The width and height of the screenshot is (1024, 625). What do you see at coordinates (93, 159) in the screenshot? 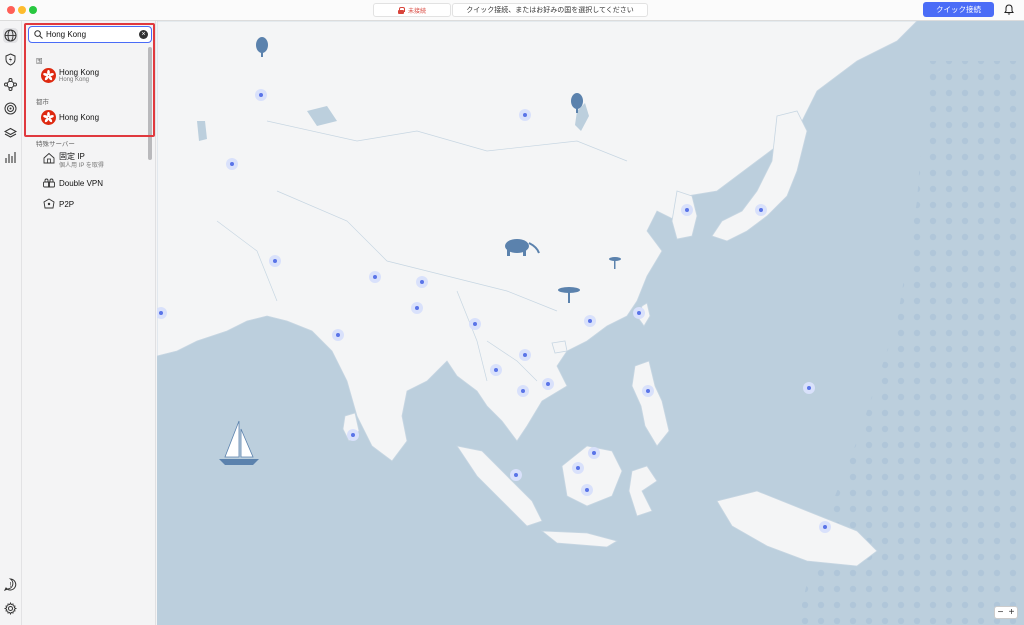
I see `special-item-dedicated-ip: 固定 IP 個人用 IP を取得` at bounding box center [93, 159].